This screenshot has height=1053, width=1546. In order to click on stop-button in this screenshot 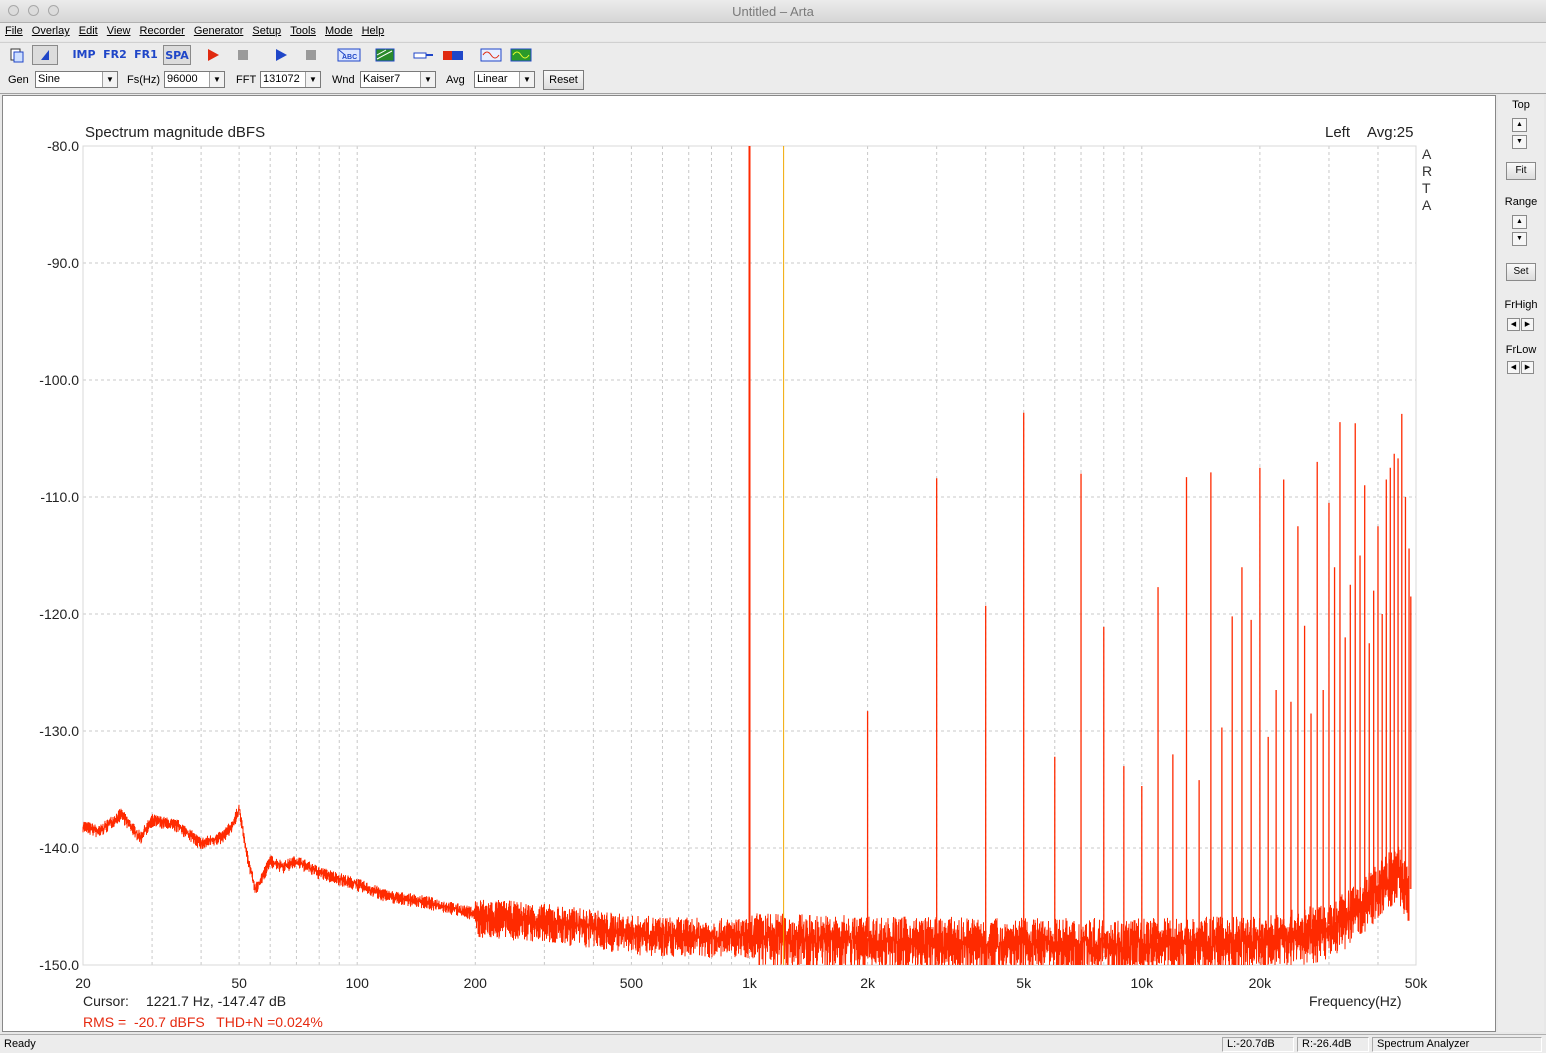, I will do `click(243, 55)`.